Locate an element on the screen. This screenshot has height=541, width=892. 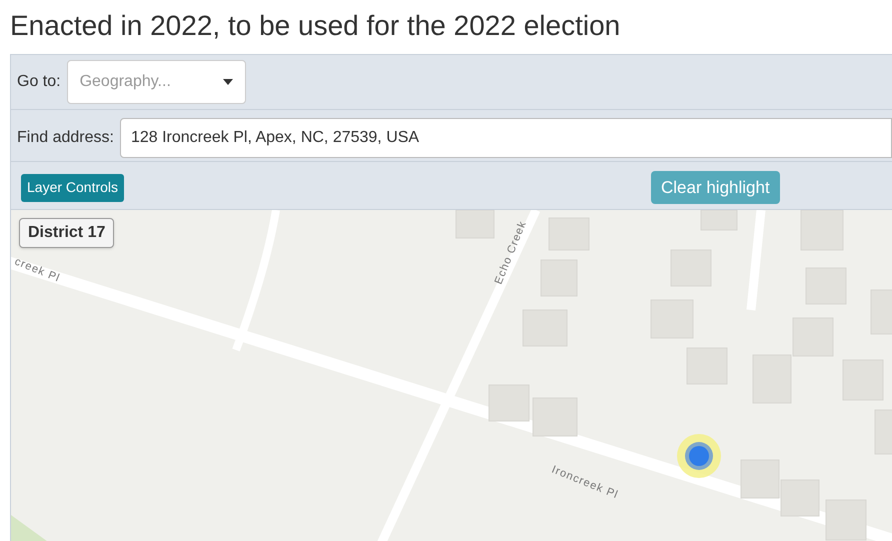
find-address-label: Find address: is located at coordinates (65, 138).